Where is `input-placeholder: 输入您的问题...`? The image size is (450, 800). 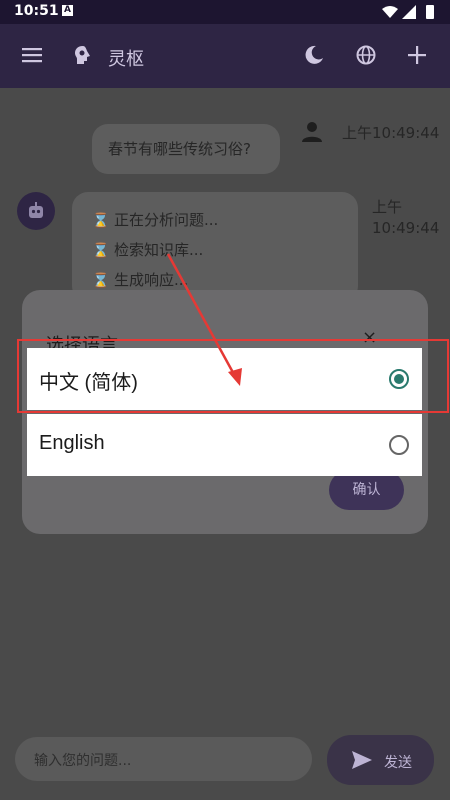 input-placeholder: 输入您的问题... is located at coordinates (83, 761).